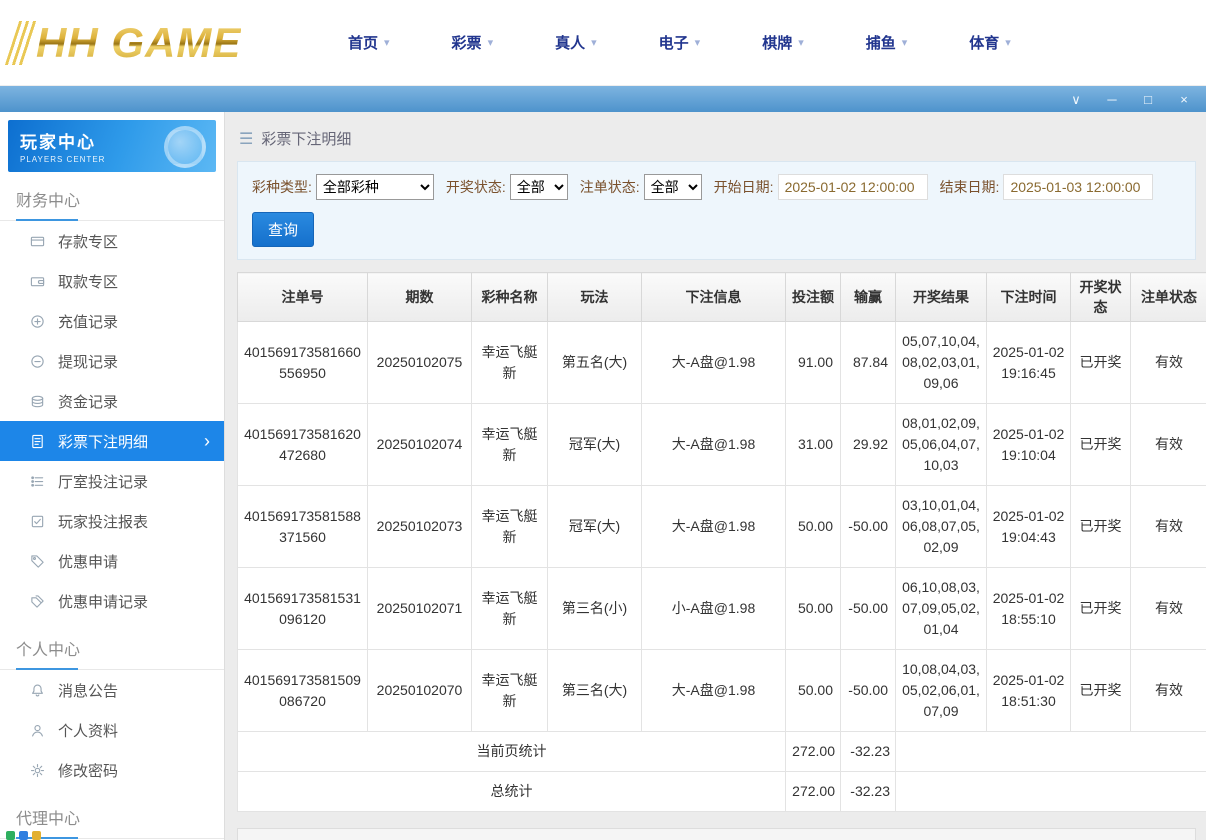 The width and height of the screenshot is (1206, 840). Describe the element at coordinates (112, 441) in the screenshot. I see `sidebar-item-lottery-bet-details: 彩票下注明细` at that location.